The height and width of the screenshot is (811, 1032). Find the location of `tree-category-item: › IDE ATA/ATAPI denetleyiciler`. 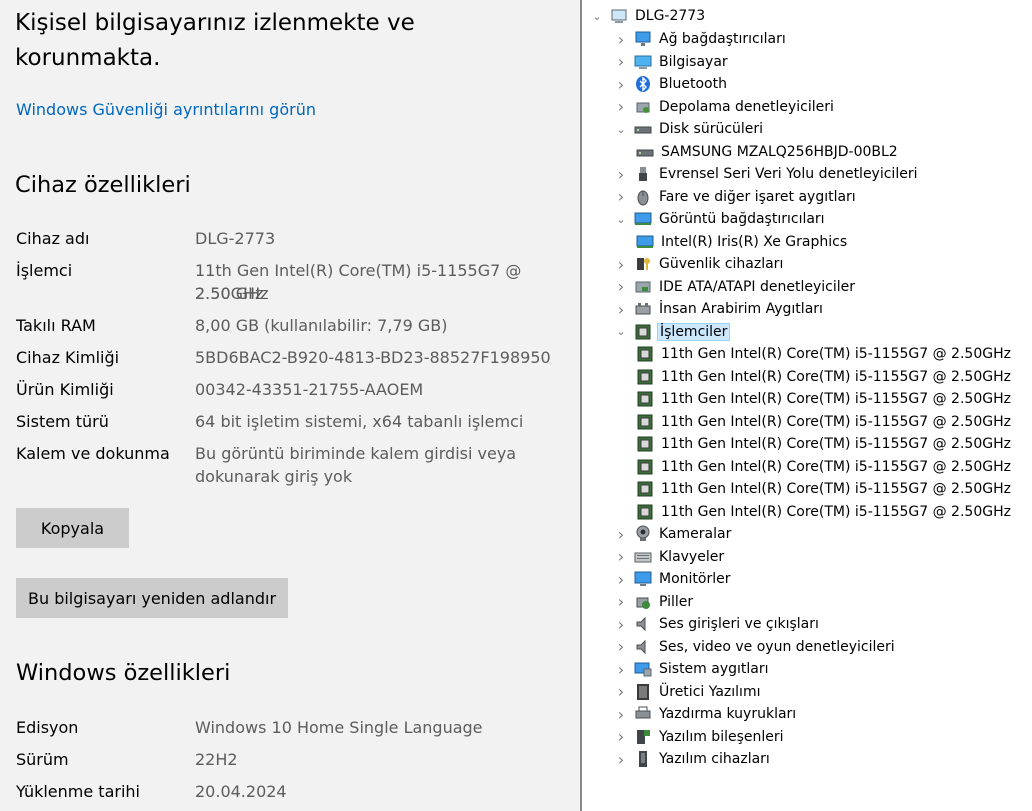

tree-category-item: › IDE ATA/ATAPI denetleyiciler is located at coordinates (735, 287).